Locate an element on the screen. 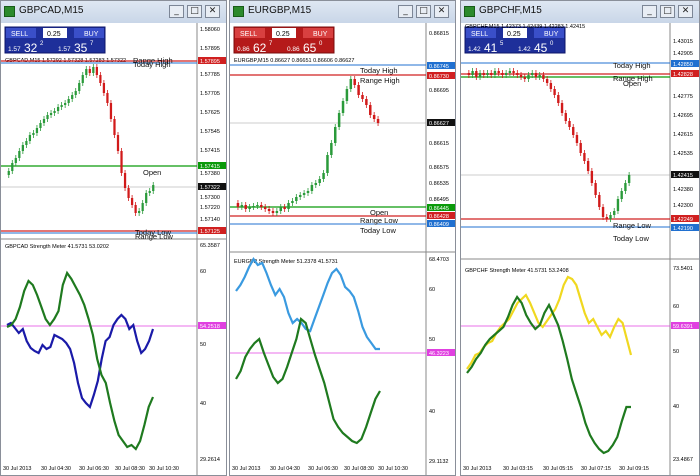 Image resolution: width=700 pixels, height=476 pixels. buy-price-big: 35 is located at coordinates (81, 48).